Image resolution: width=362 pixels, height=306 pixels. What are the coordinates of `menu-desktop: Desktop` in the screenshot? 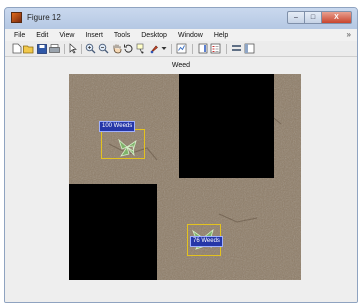 It's located at (154, 35).